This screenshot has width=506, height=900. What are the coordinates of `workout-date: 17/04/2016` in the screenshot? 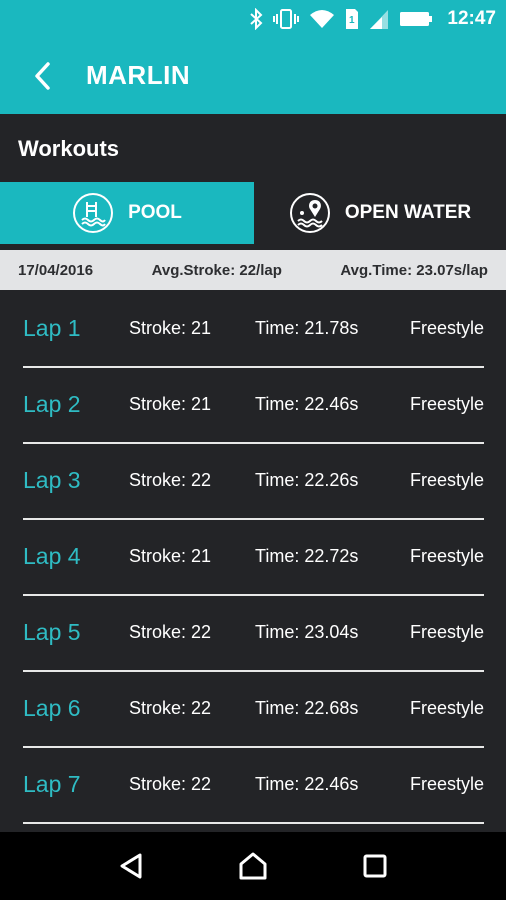 It's located at (56, 270).